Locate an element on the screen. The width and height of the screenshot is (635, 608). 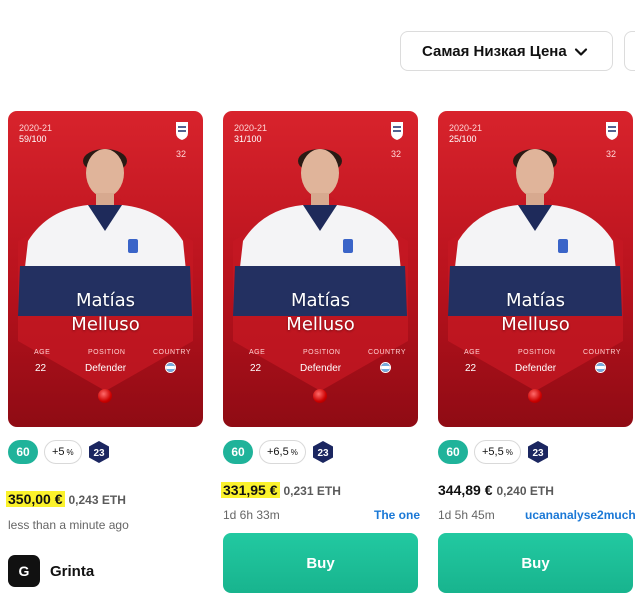
bonus-badge: +5,5% is located at coordinates (497, 452).